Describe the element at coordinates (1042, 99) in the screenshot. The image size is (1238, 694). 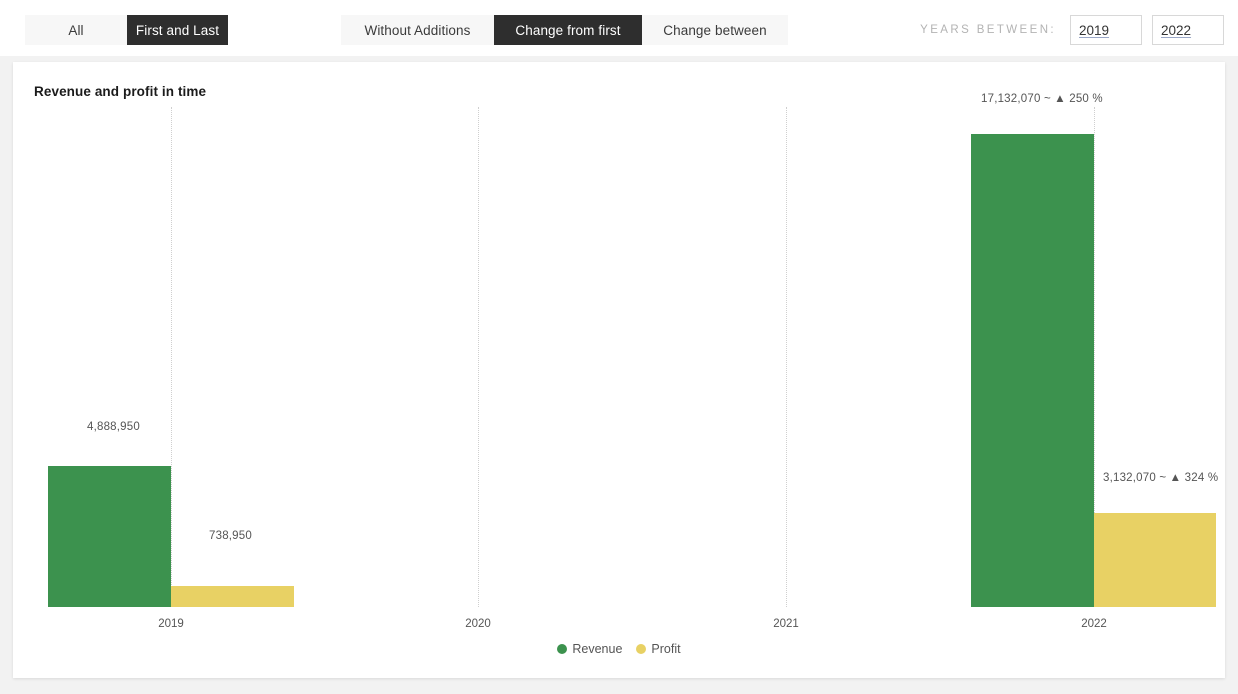
I see `bar-label-revenue-2022: 17,132,070 ~ ▲ 250 %` at that location.